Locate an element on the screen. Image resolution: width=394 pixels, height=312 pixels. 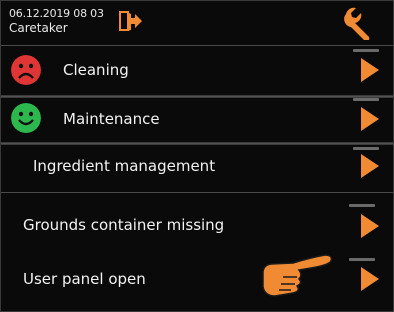
message-label: Grounds container missing is located at coordinates (124, 225).